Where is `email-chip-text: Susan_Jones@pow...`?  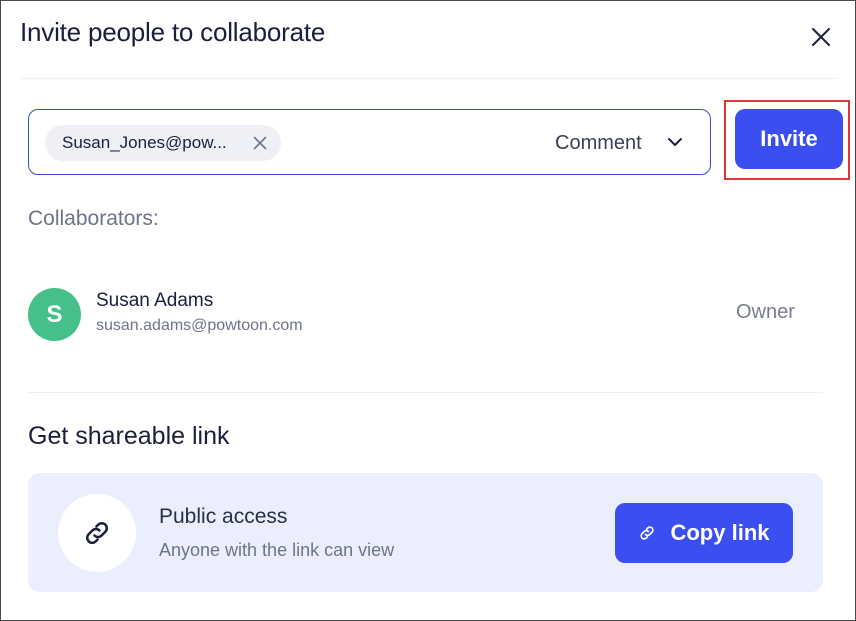 email-chip-text: Susan_Jones@pow... is located at coordinates (144, 142).